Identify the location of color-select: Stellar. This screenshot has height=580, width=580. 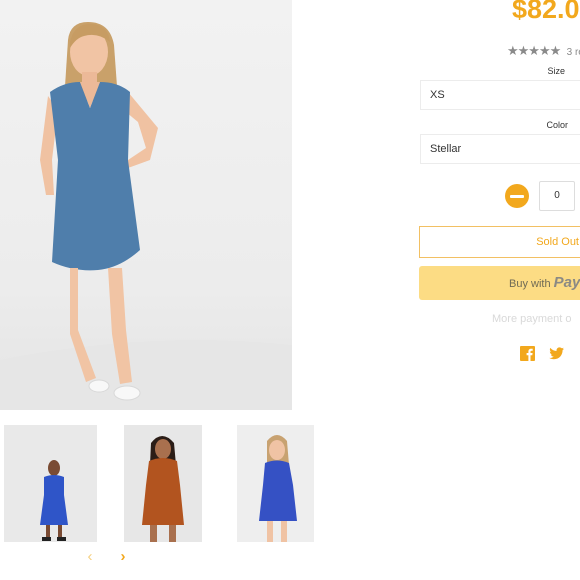
(500, 149).